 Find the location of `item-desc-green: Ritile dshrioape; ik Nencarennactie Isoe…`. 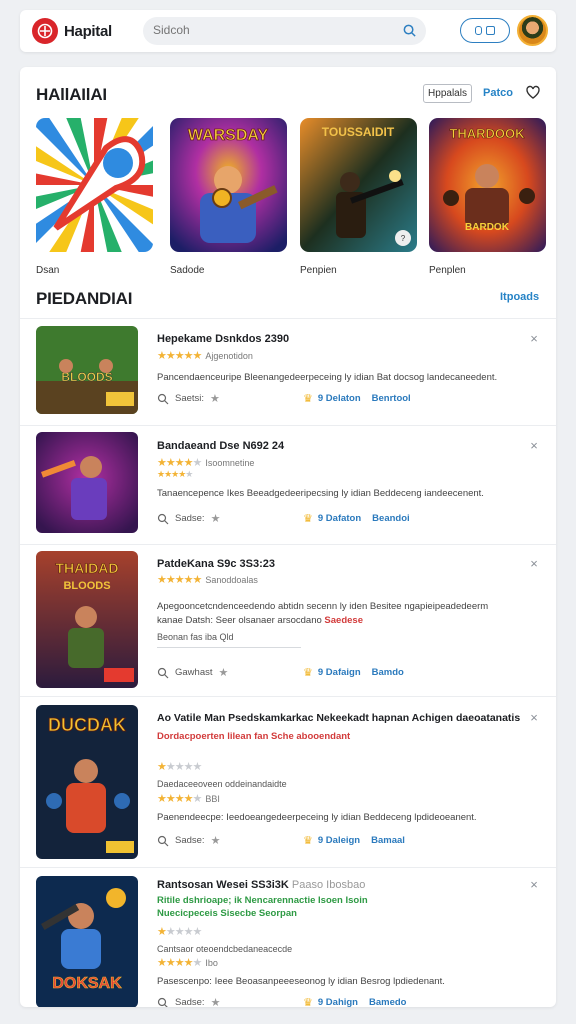

item-desc-green: Ritile dshrioape; ik Nencarennactie Isoe… is located at coordinates (262, 900).